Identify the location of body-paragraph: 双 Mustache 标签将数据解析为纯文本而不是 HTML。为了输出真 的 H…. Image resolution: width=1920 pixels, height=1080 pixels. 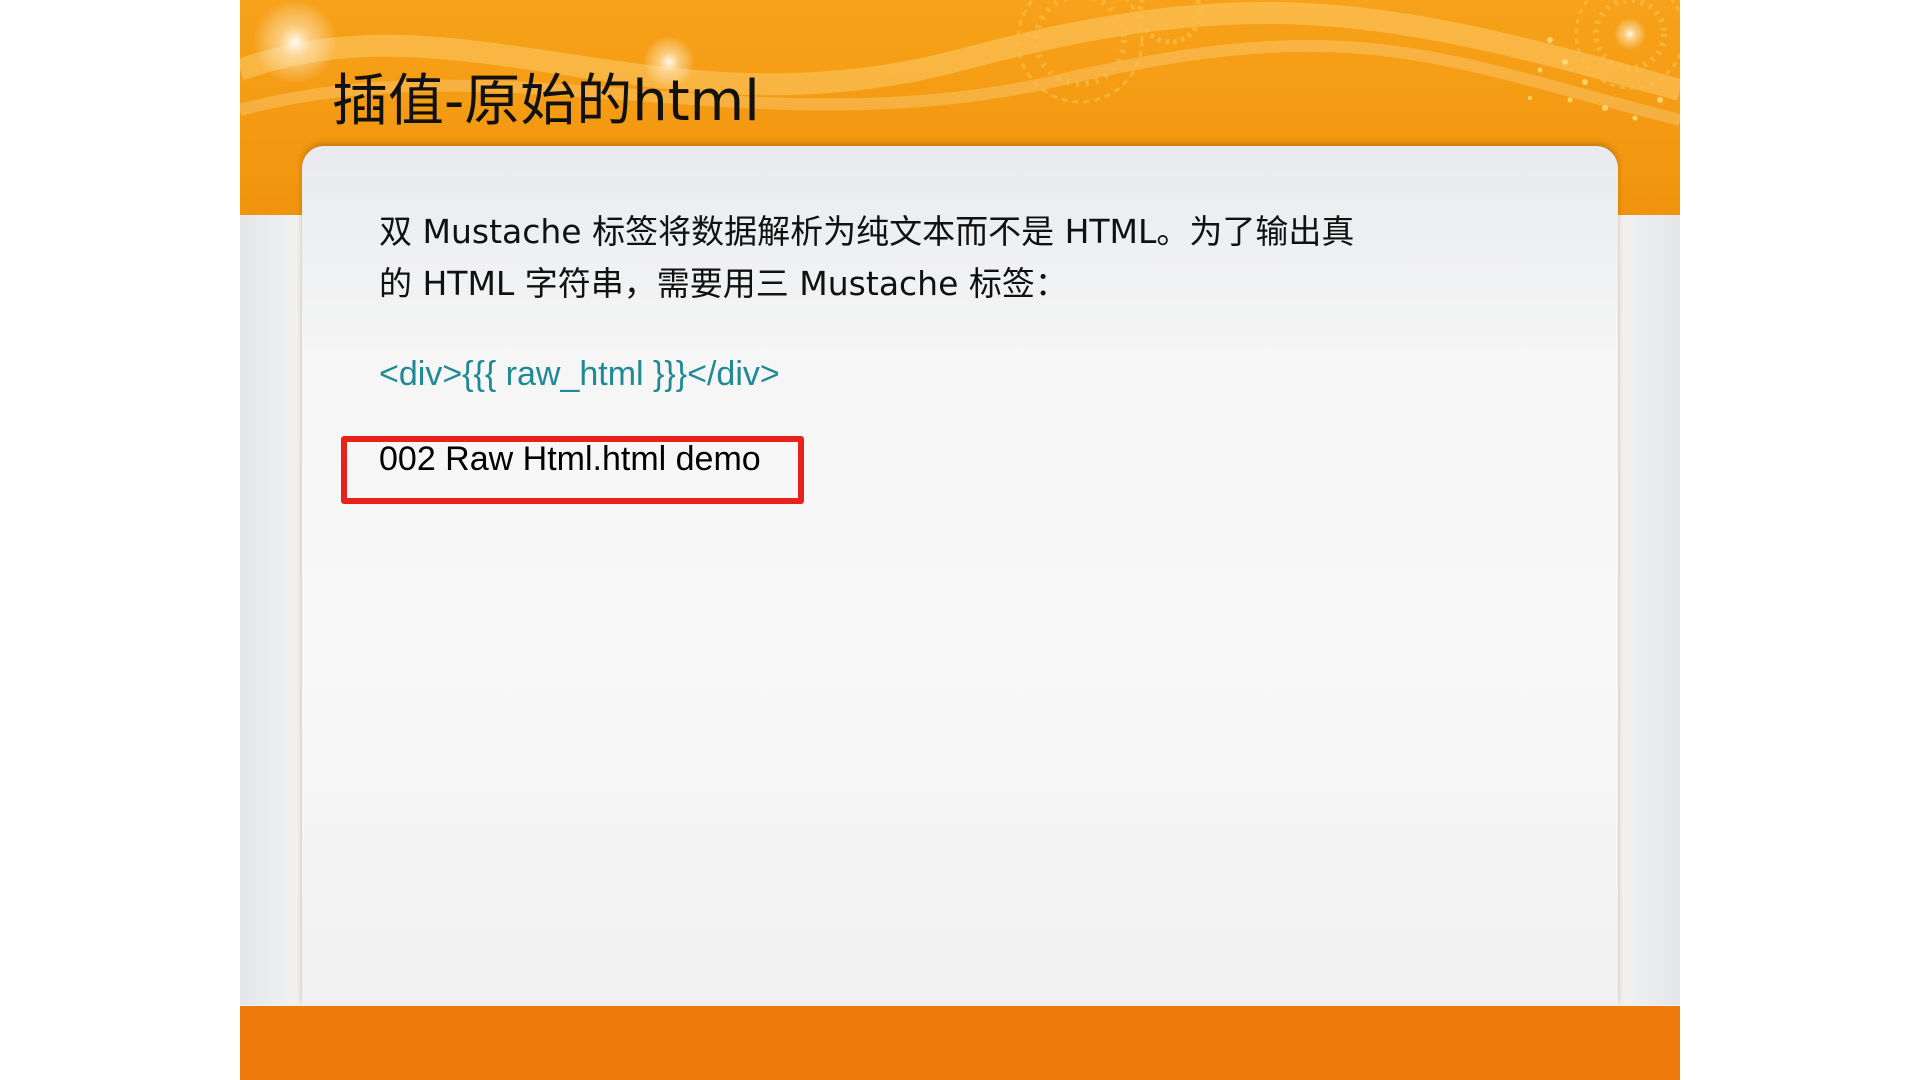
(909, 258).